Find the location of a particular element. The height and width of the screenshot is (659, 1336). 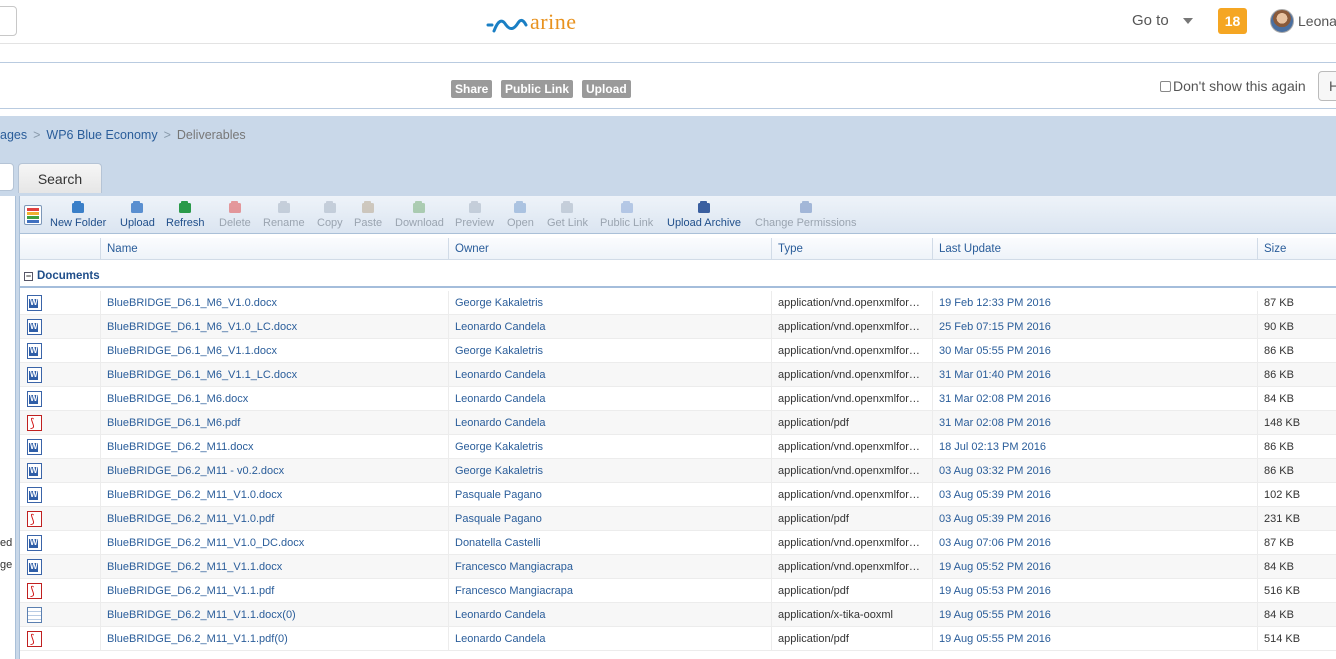

tree-label: ge is located at coordinates (6, 565).